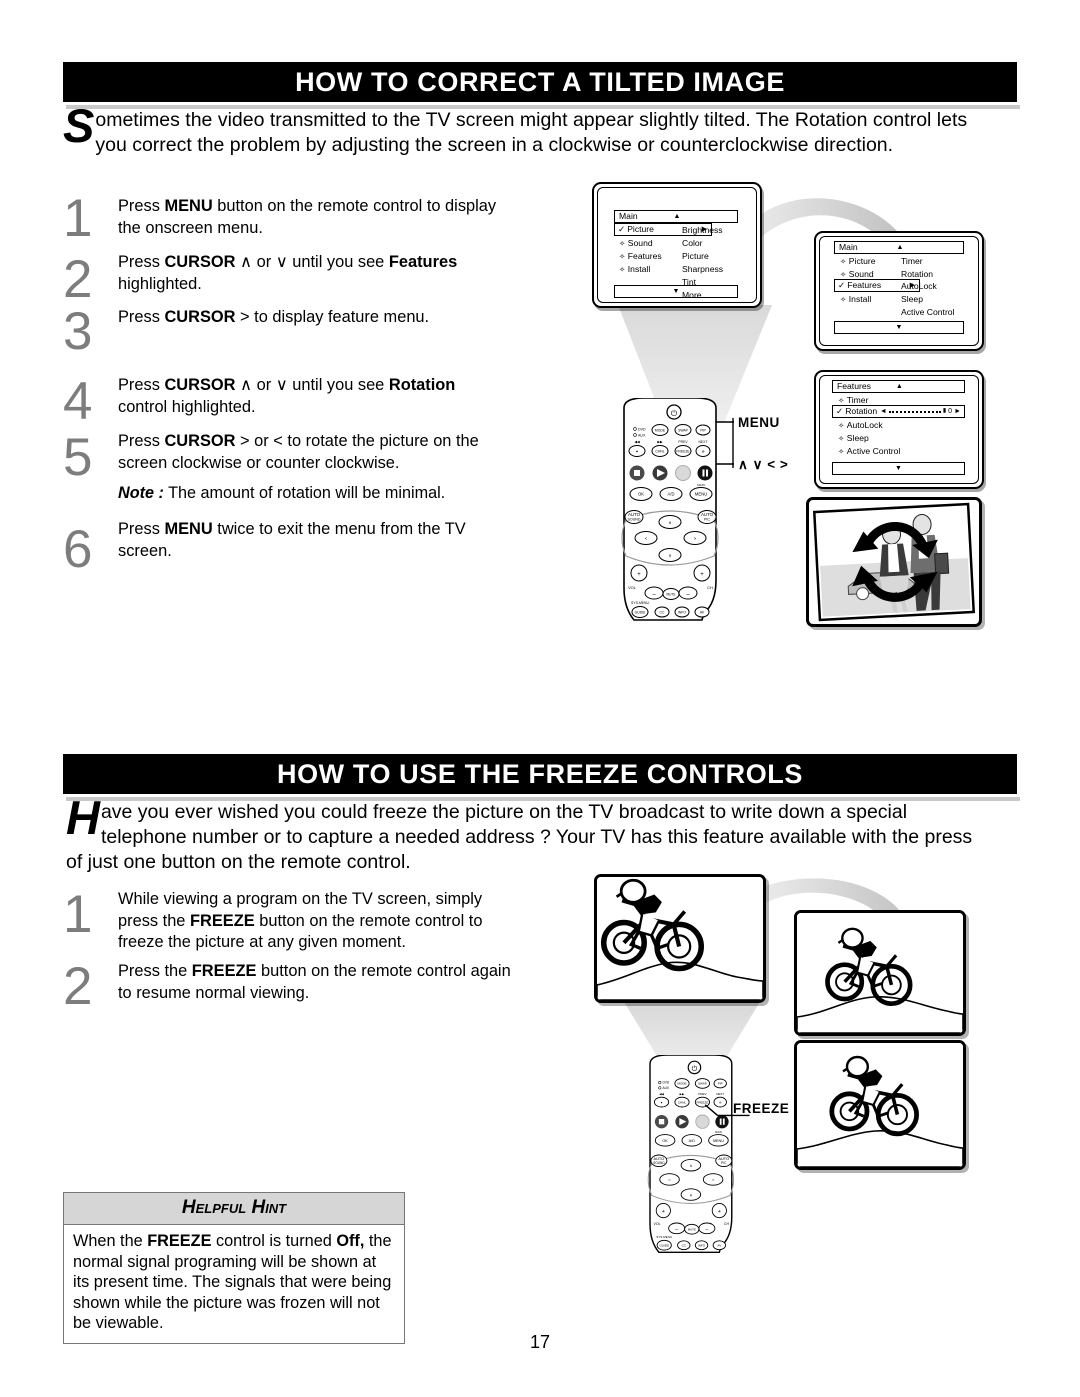  Describe the element at coordinates (861, 411) in the screenshot. I see `osd-item-label: Rotation` at that location.